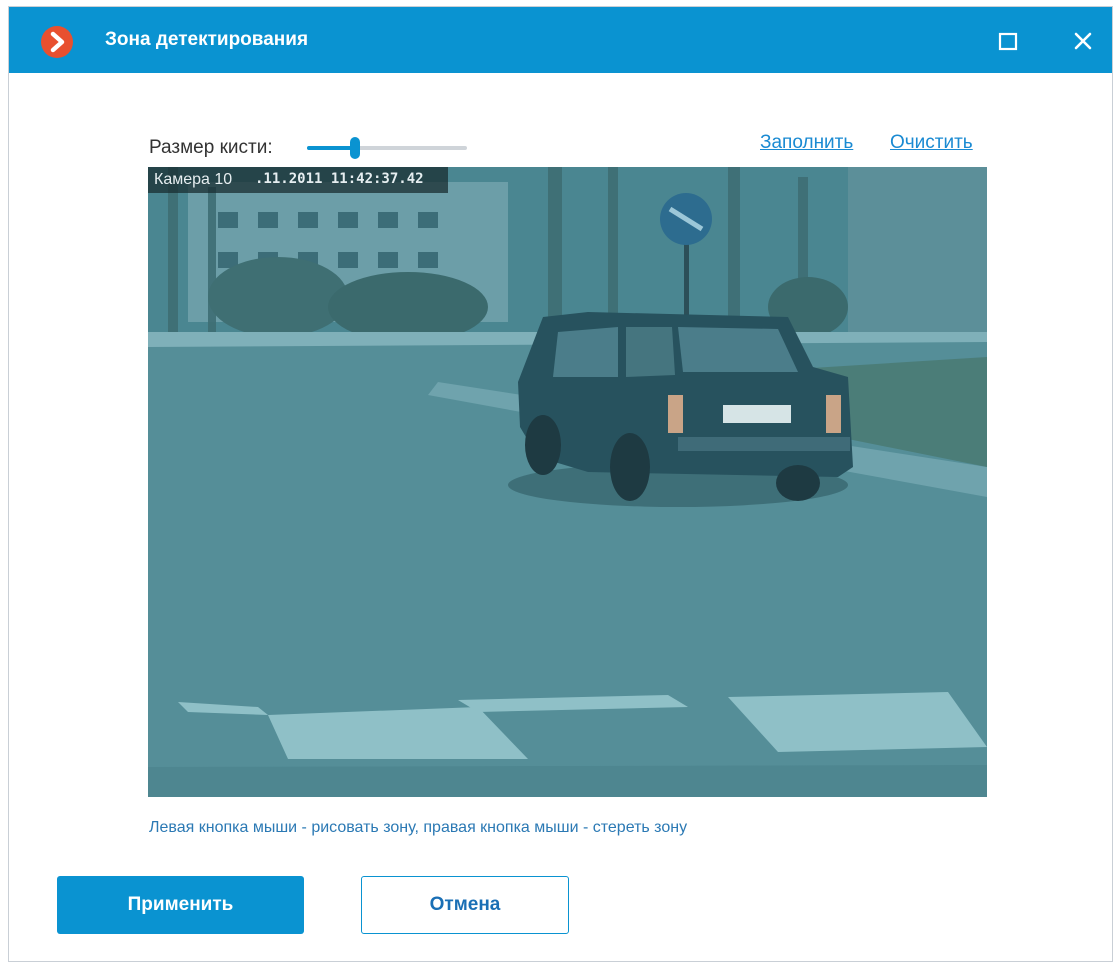  Describe the element at coordinates (339, 179) in the screenshot. I see `camera-timestamp: .11.2011 11:42:37.42` at that location.